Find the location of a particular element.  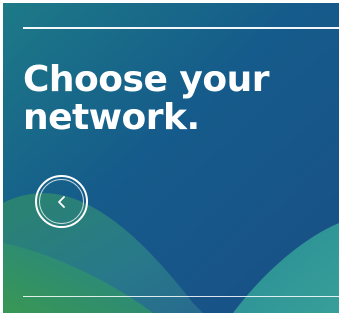

chevron-left-icon is located at coordinates (61, 202).